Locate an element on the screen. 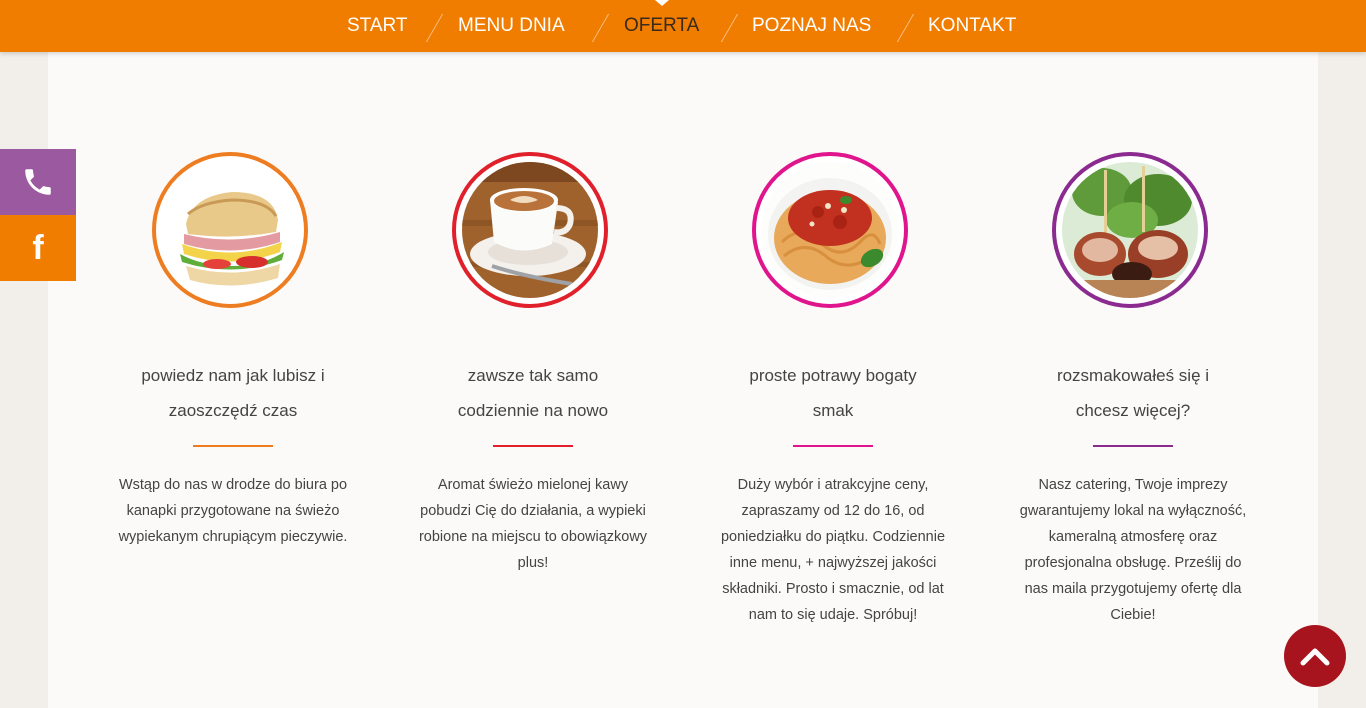 This screenshot has height=708, width=1366. facebook-icon: f is located at coordinates (38, 247).